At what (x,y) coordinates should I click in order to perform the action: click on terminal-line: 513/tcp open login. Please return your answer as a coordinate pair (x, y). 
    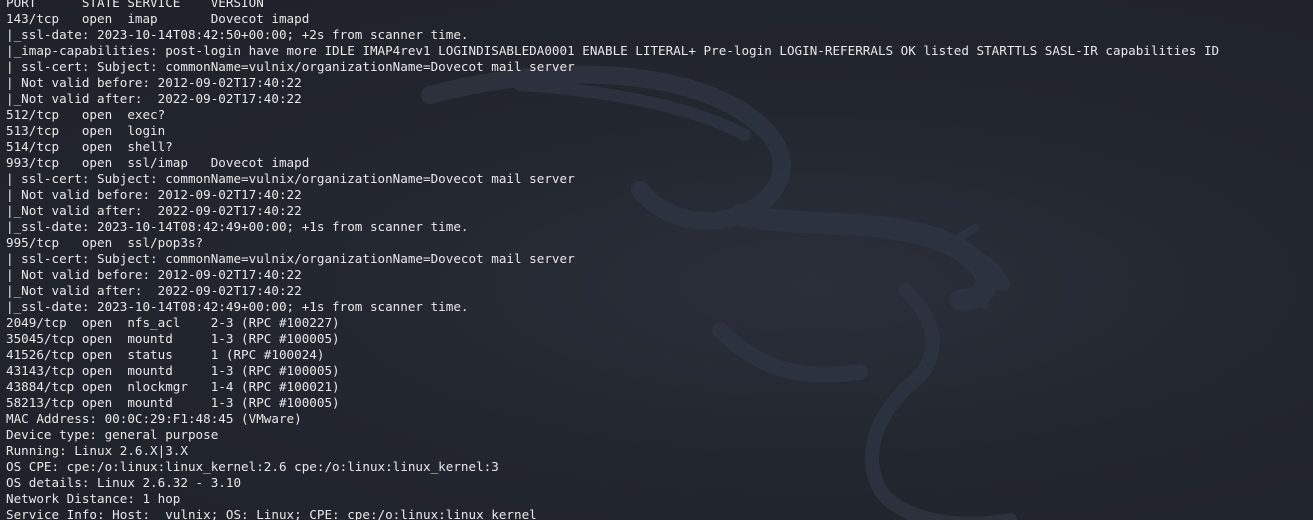
    Looking at the image, I should click on (86, 130).